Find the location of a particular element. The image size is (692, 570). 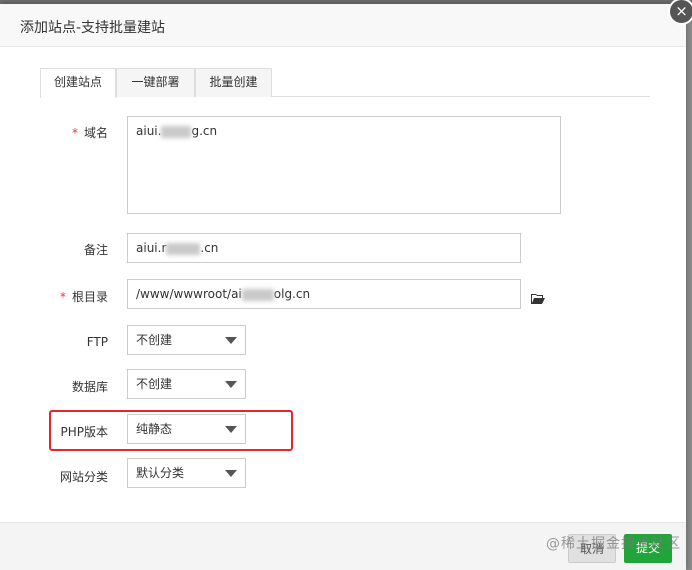

database-selected-value: 不创建 is located at coordinates (154, 384).